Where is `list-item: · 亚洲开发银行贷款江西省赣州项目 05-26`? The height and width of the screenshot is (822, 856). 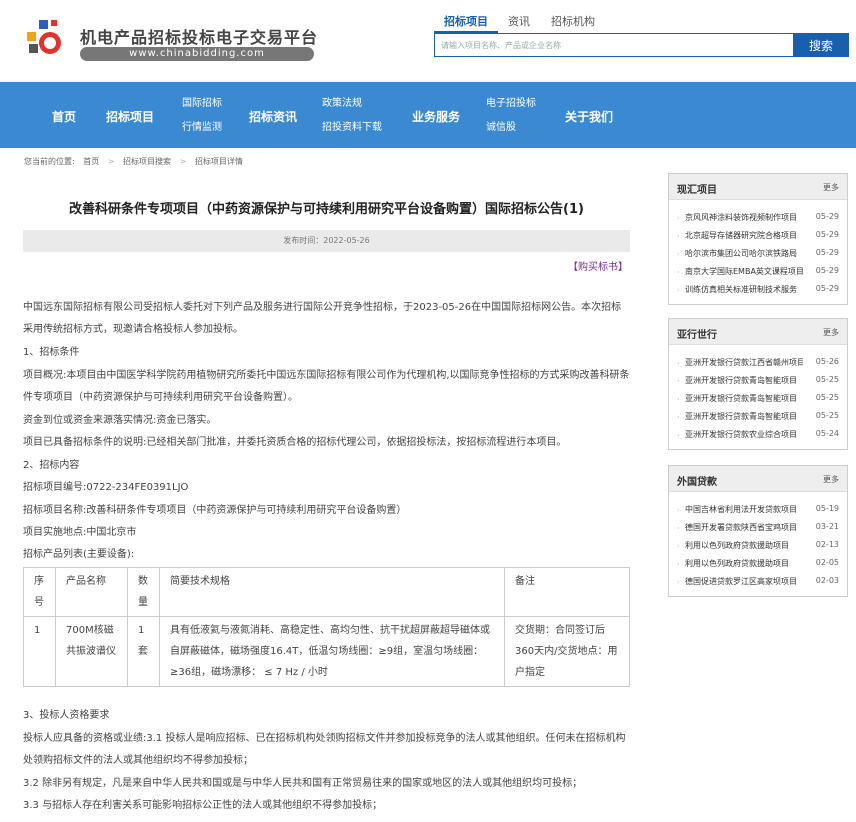
list-item: · 亚洲开发银行贷款江西省赣州项目 05-26 is located at coordinates (758, 364).